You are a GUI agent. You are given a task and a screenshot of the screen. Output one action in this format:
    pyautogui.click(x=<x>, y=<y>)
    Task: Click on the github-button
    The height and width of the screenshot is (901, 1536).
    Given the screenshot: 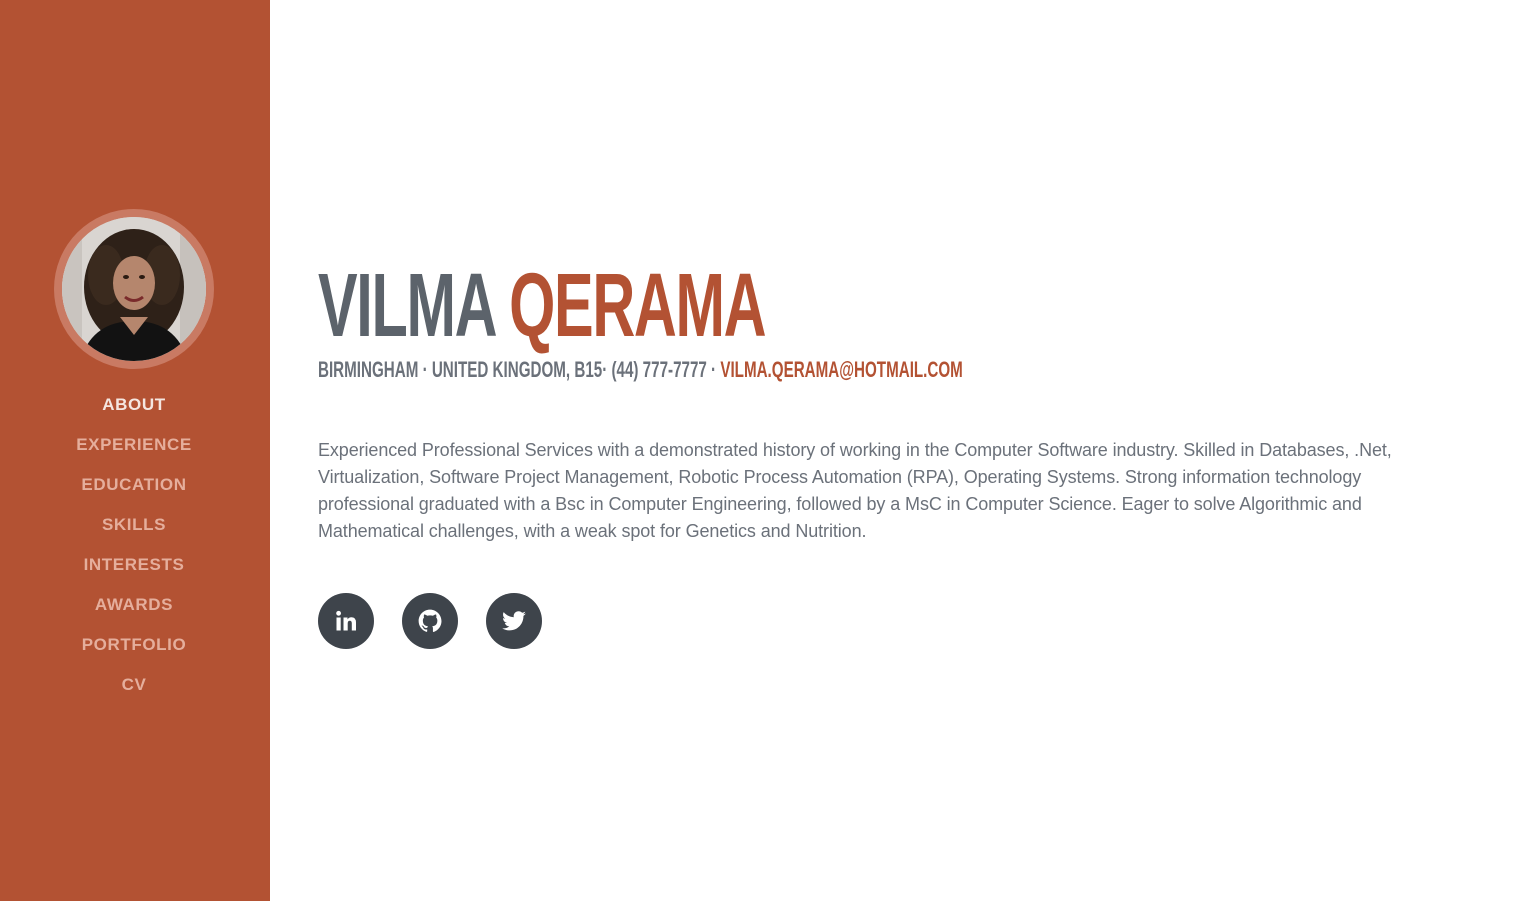 What is the action you would take?
    pyautogui.click(x=430, y=621)
    